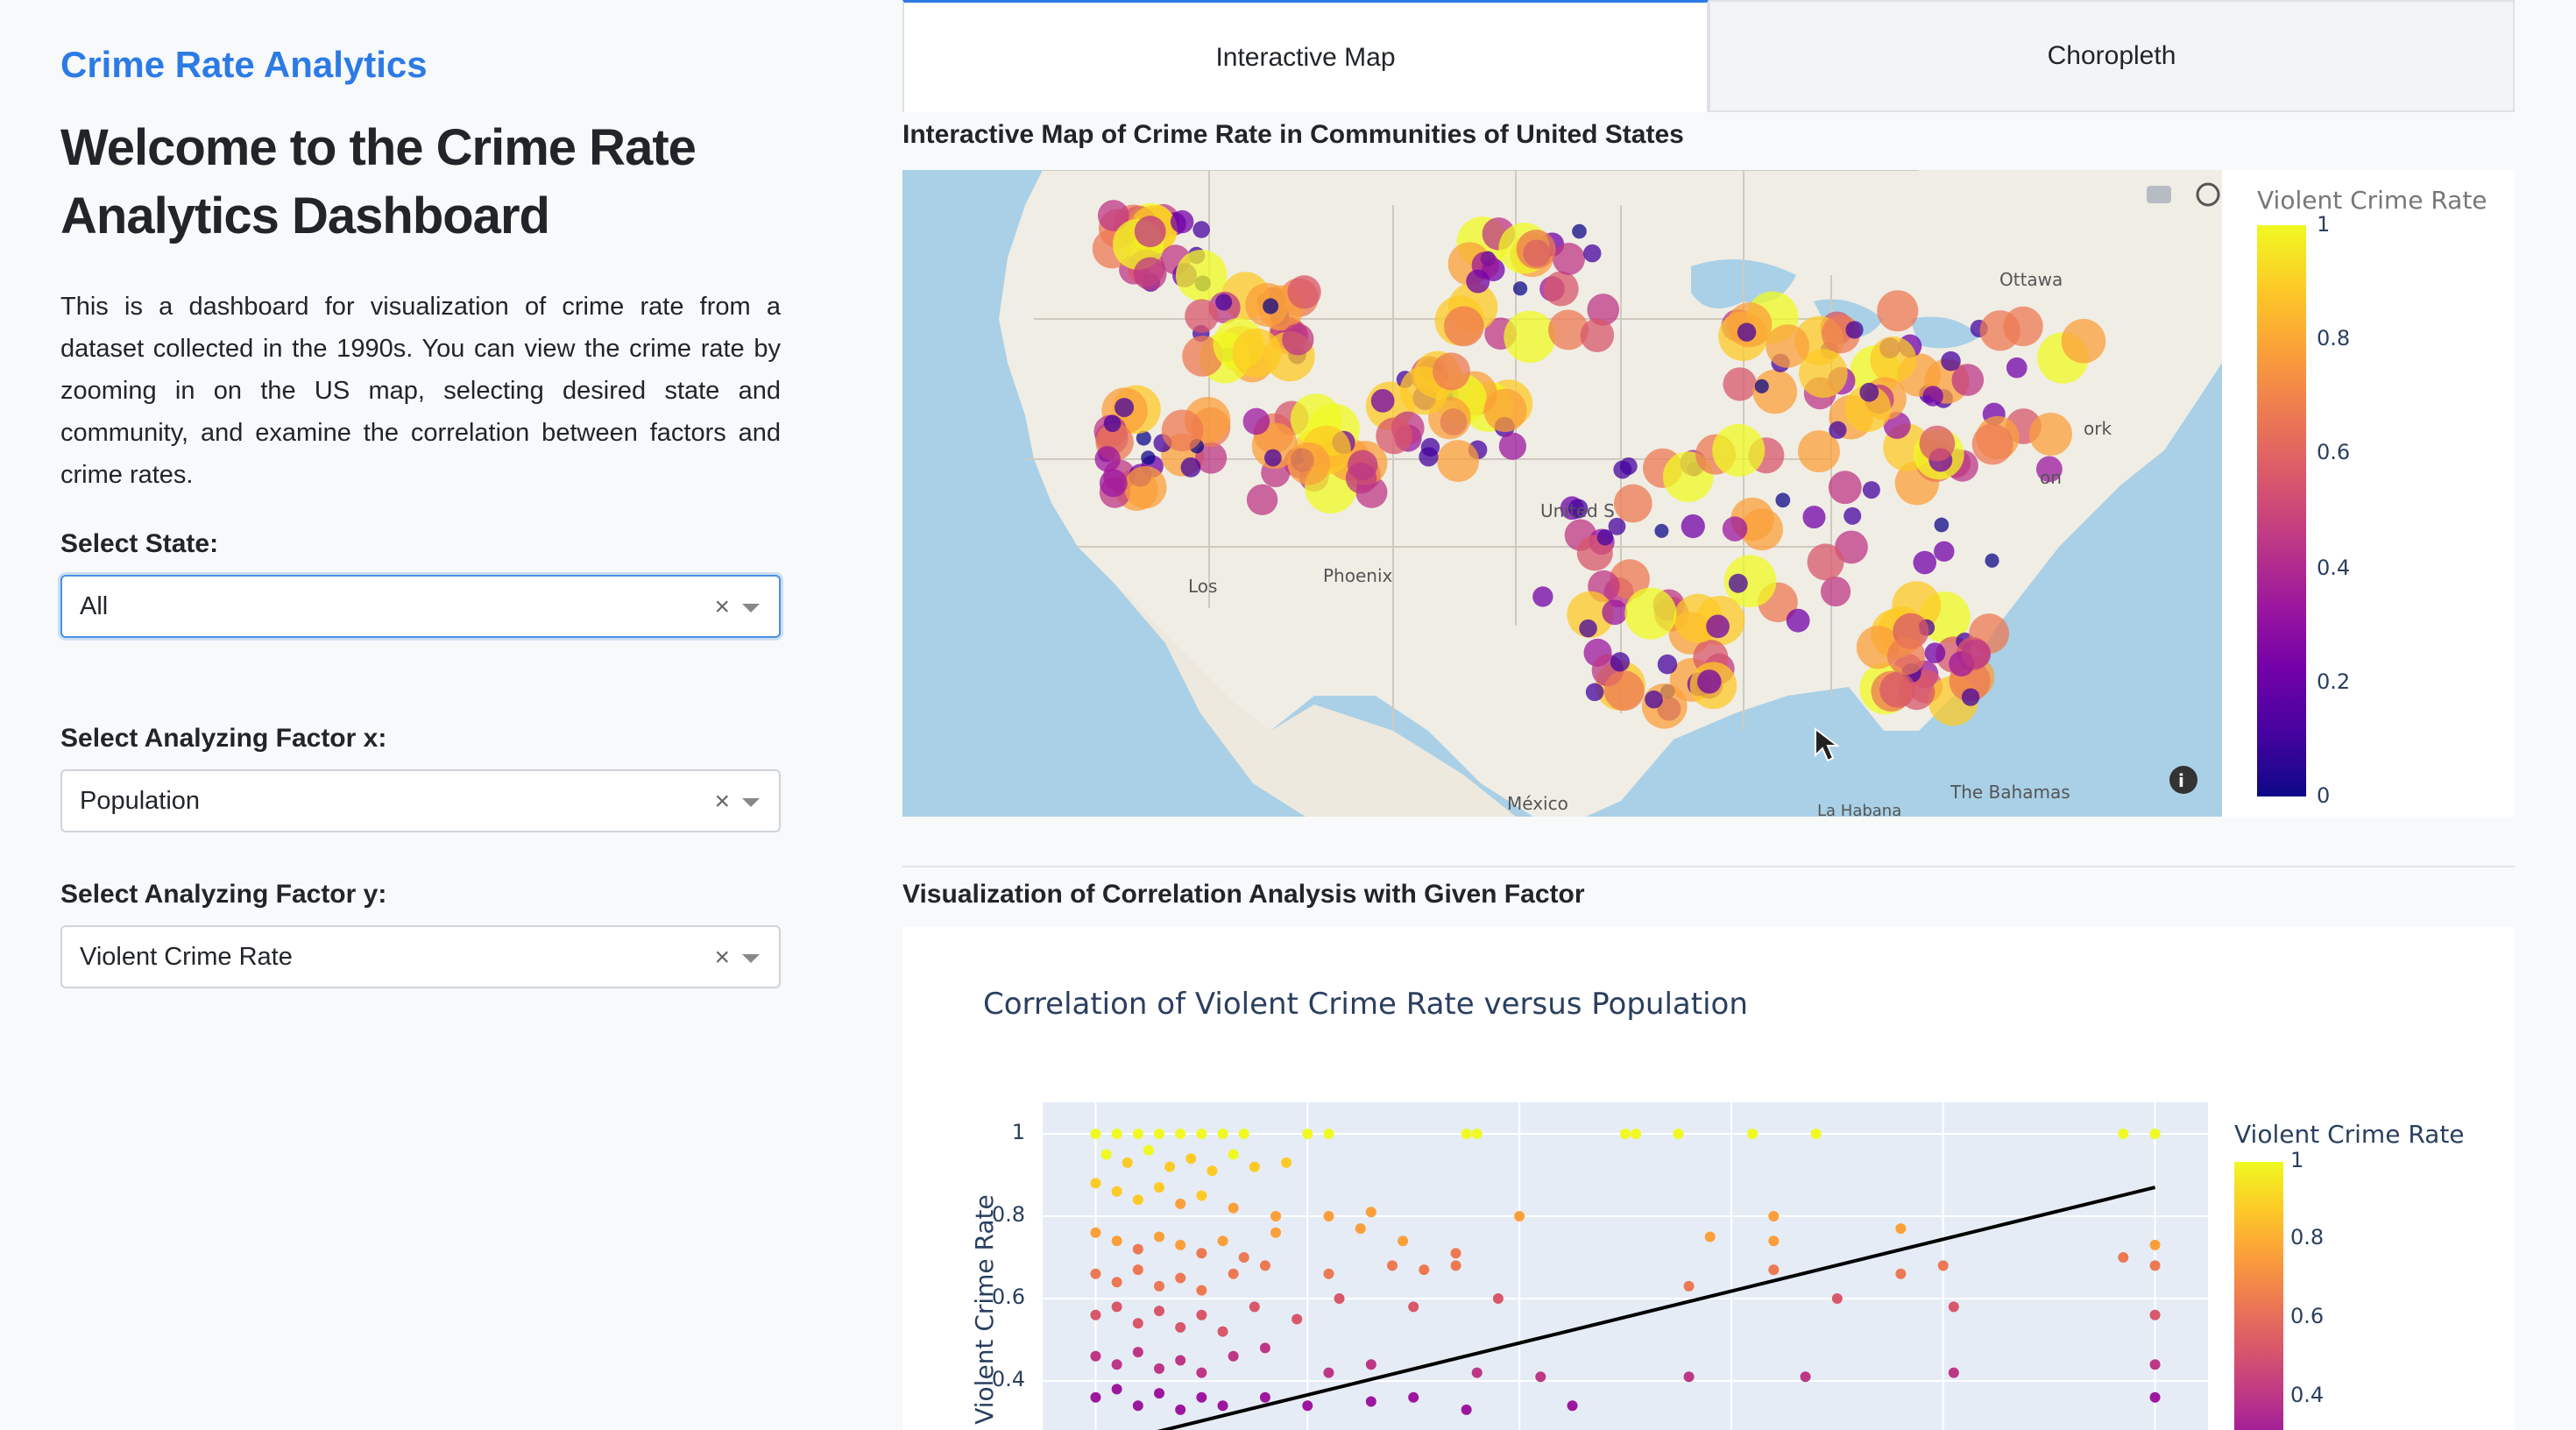  What do you see at coordinates (463, 65) in the screenshot?
I see `brand-title: Crime Rate Analytics` at bounding box center [463, 65].